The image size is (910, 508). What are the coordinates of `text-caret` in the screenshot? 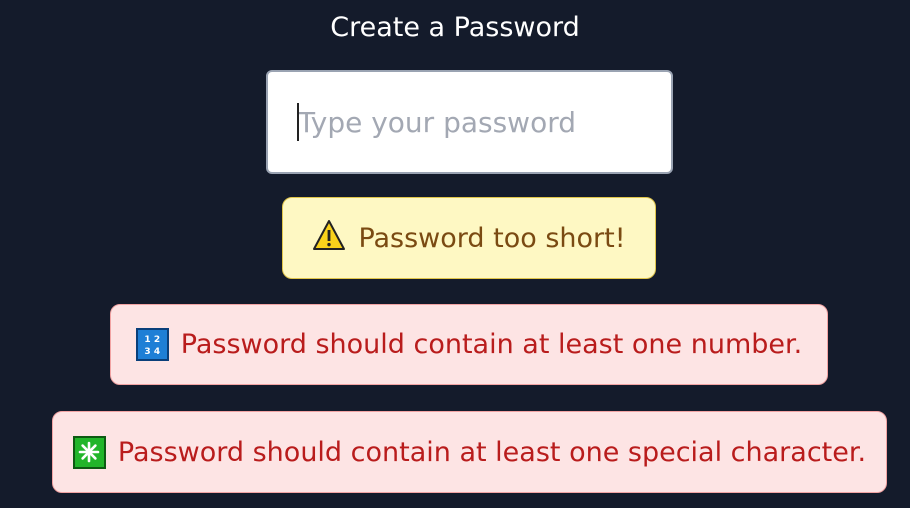 It's located at (298, 122).